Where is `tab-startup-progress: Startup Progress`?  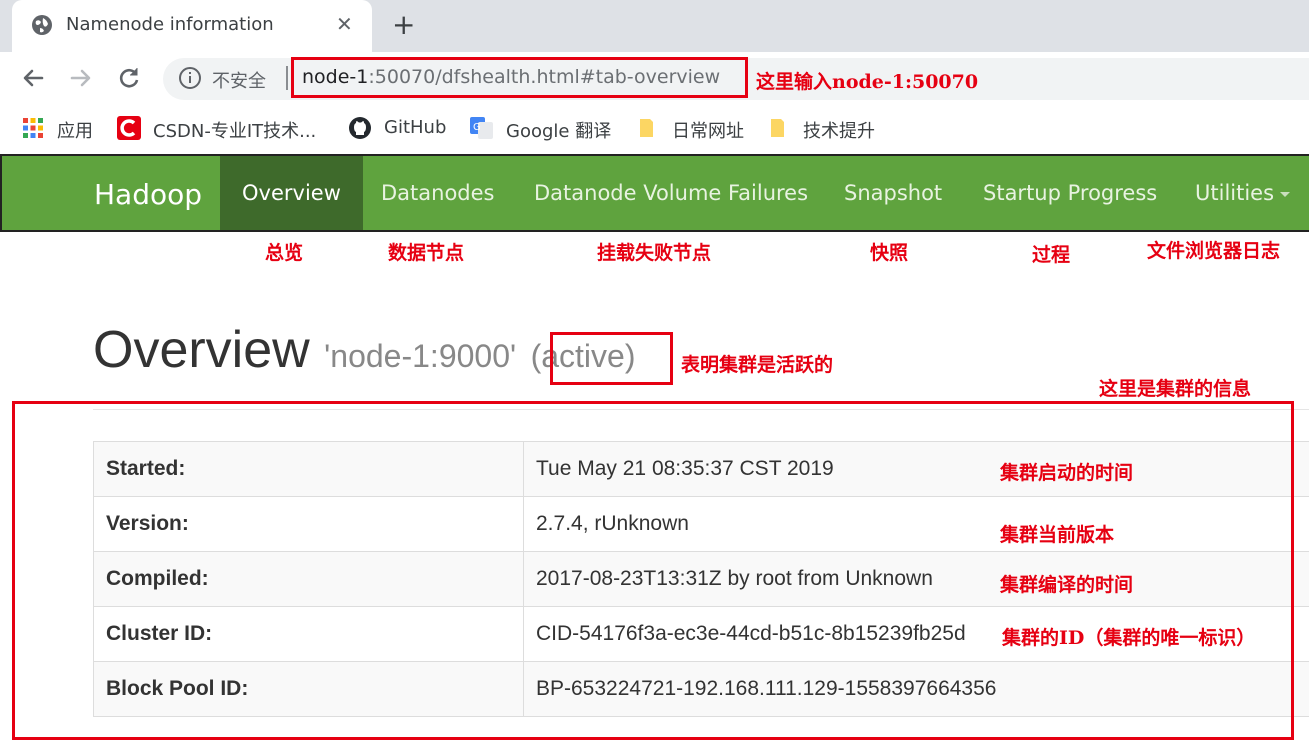 tab-startup-progress: Startup Progress is located at coordinates (1070, 193).